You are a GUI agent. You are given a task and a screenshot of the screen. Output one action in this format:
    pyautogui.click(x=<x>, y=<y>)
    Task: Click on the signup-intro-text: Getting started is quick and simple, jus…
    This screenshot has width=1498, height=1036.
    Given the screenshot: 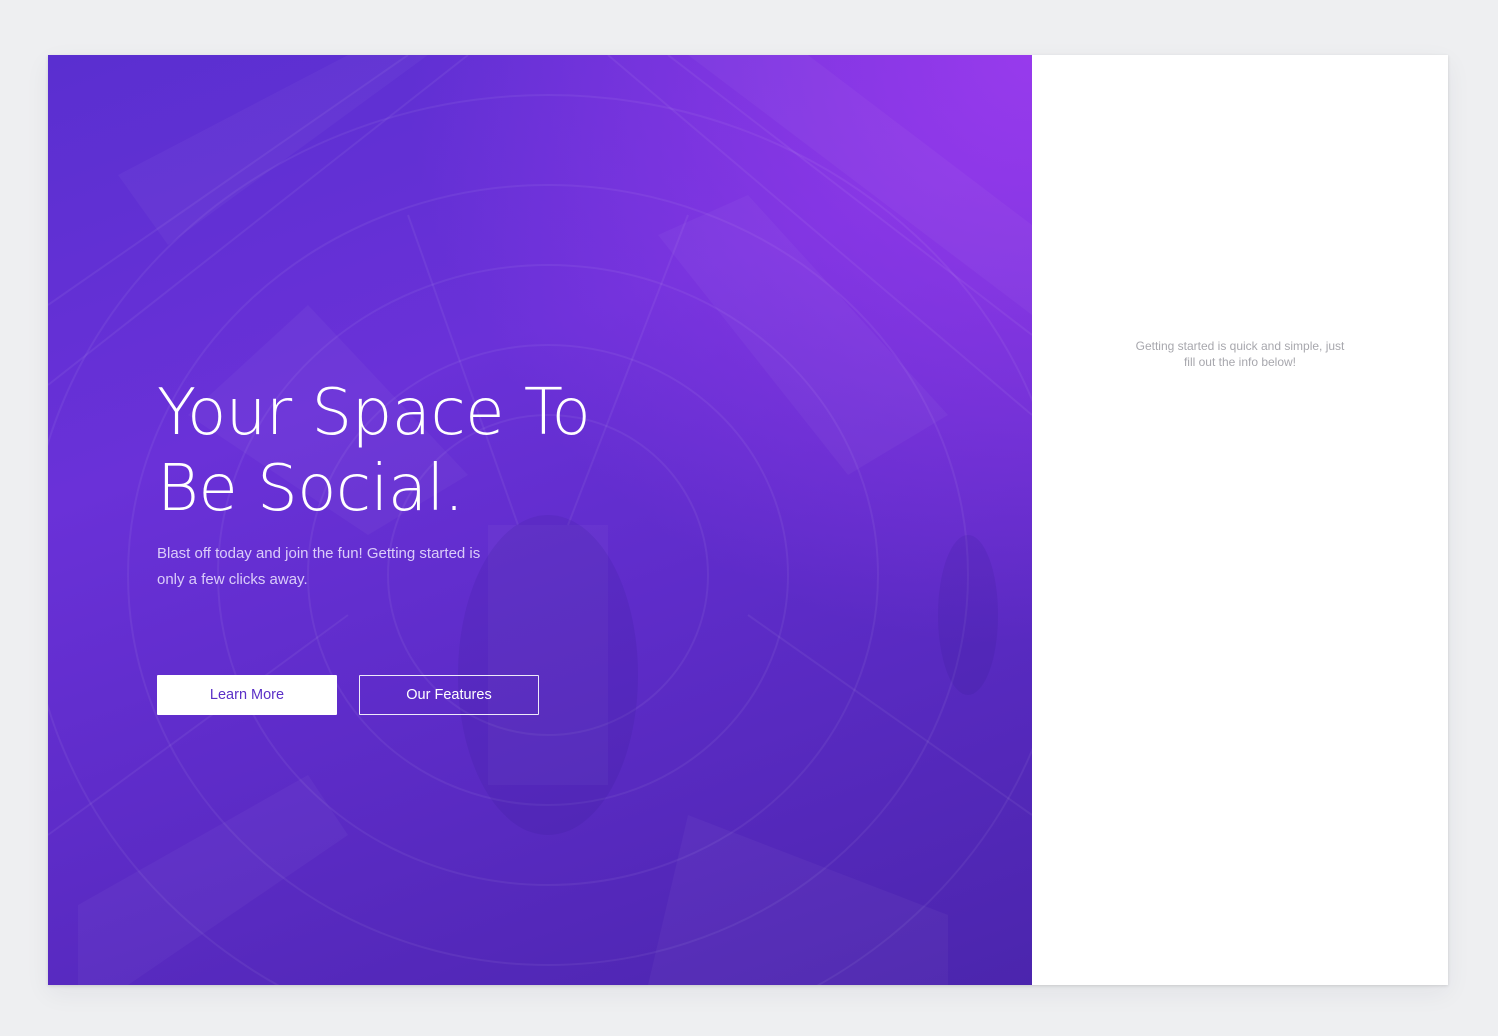 What is the action you would take?
    pyautogui.click(x=1240, y=354)
    